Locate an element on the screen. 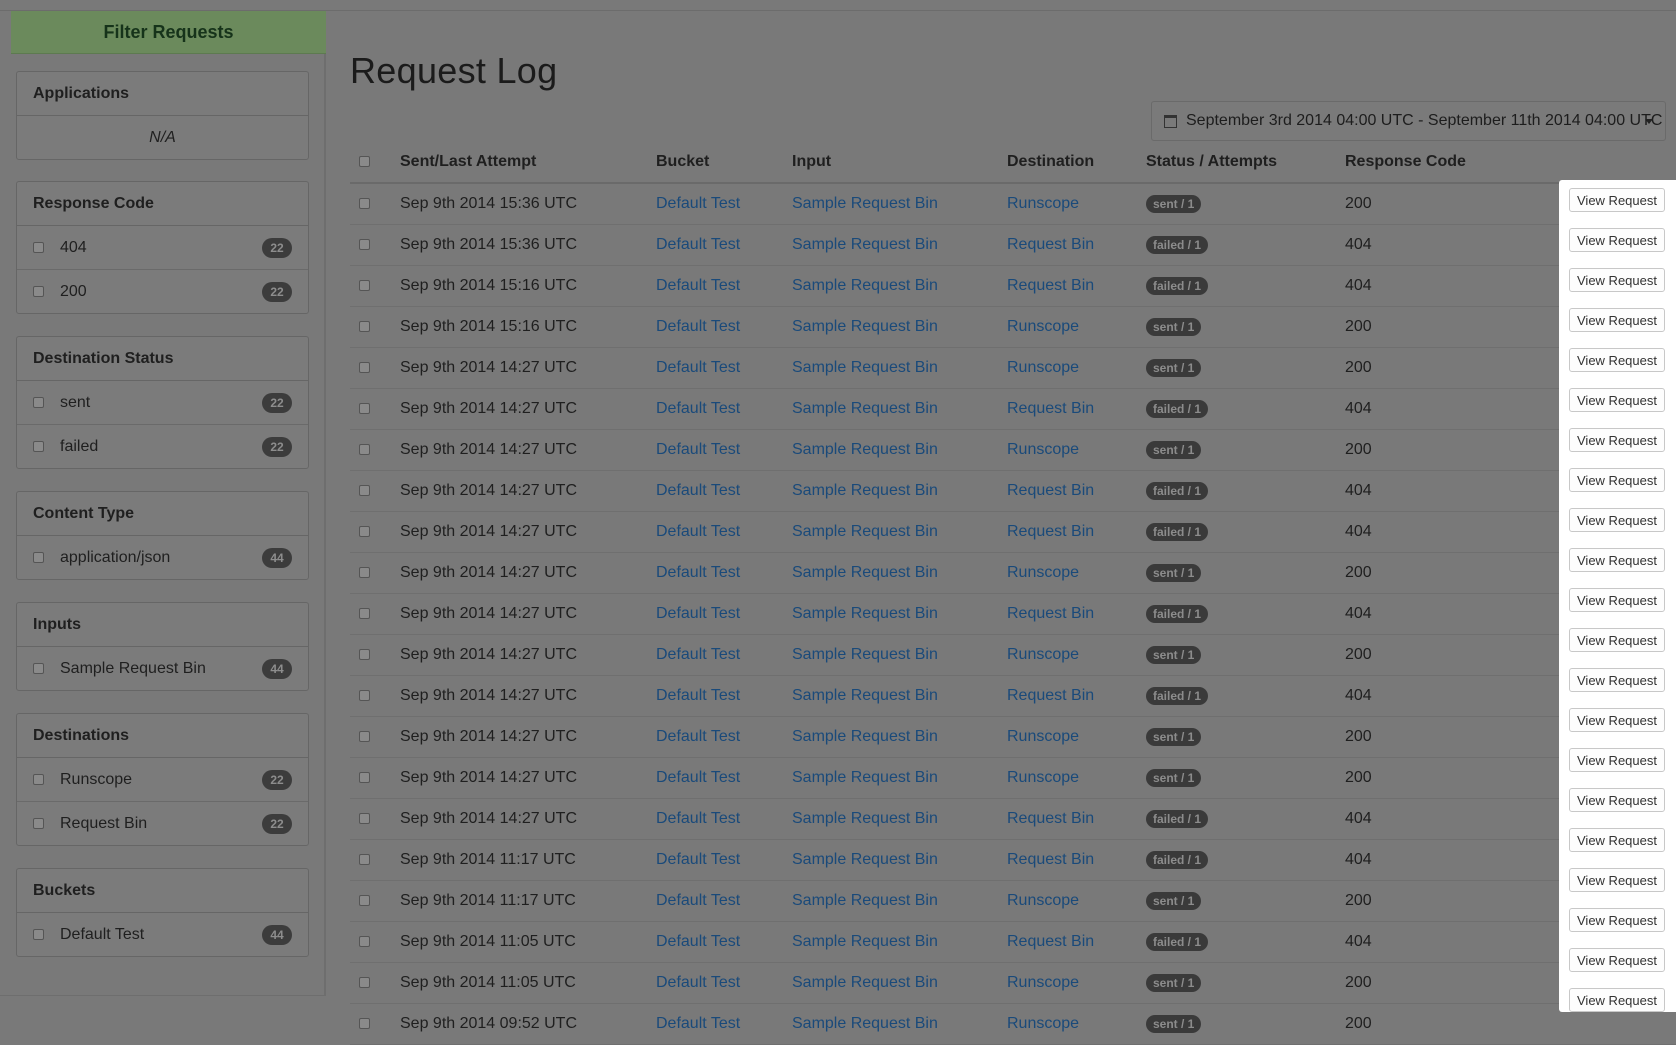  filter-option-sample-request-bin: Sample Request Bin 44 is located at coordinates (162, 668).